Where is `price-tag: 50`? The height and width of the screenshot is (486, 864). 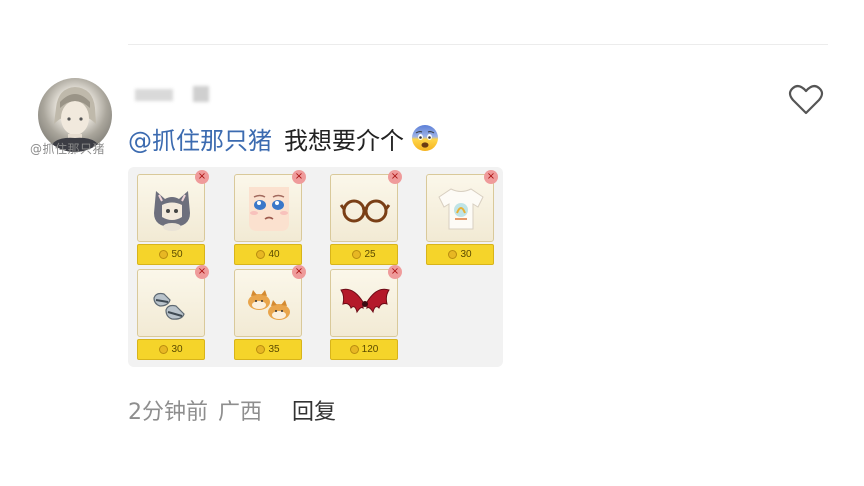
price-tag: 50 is located at coordinates (171, 254).